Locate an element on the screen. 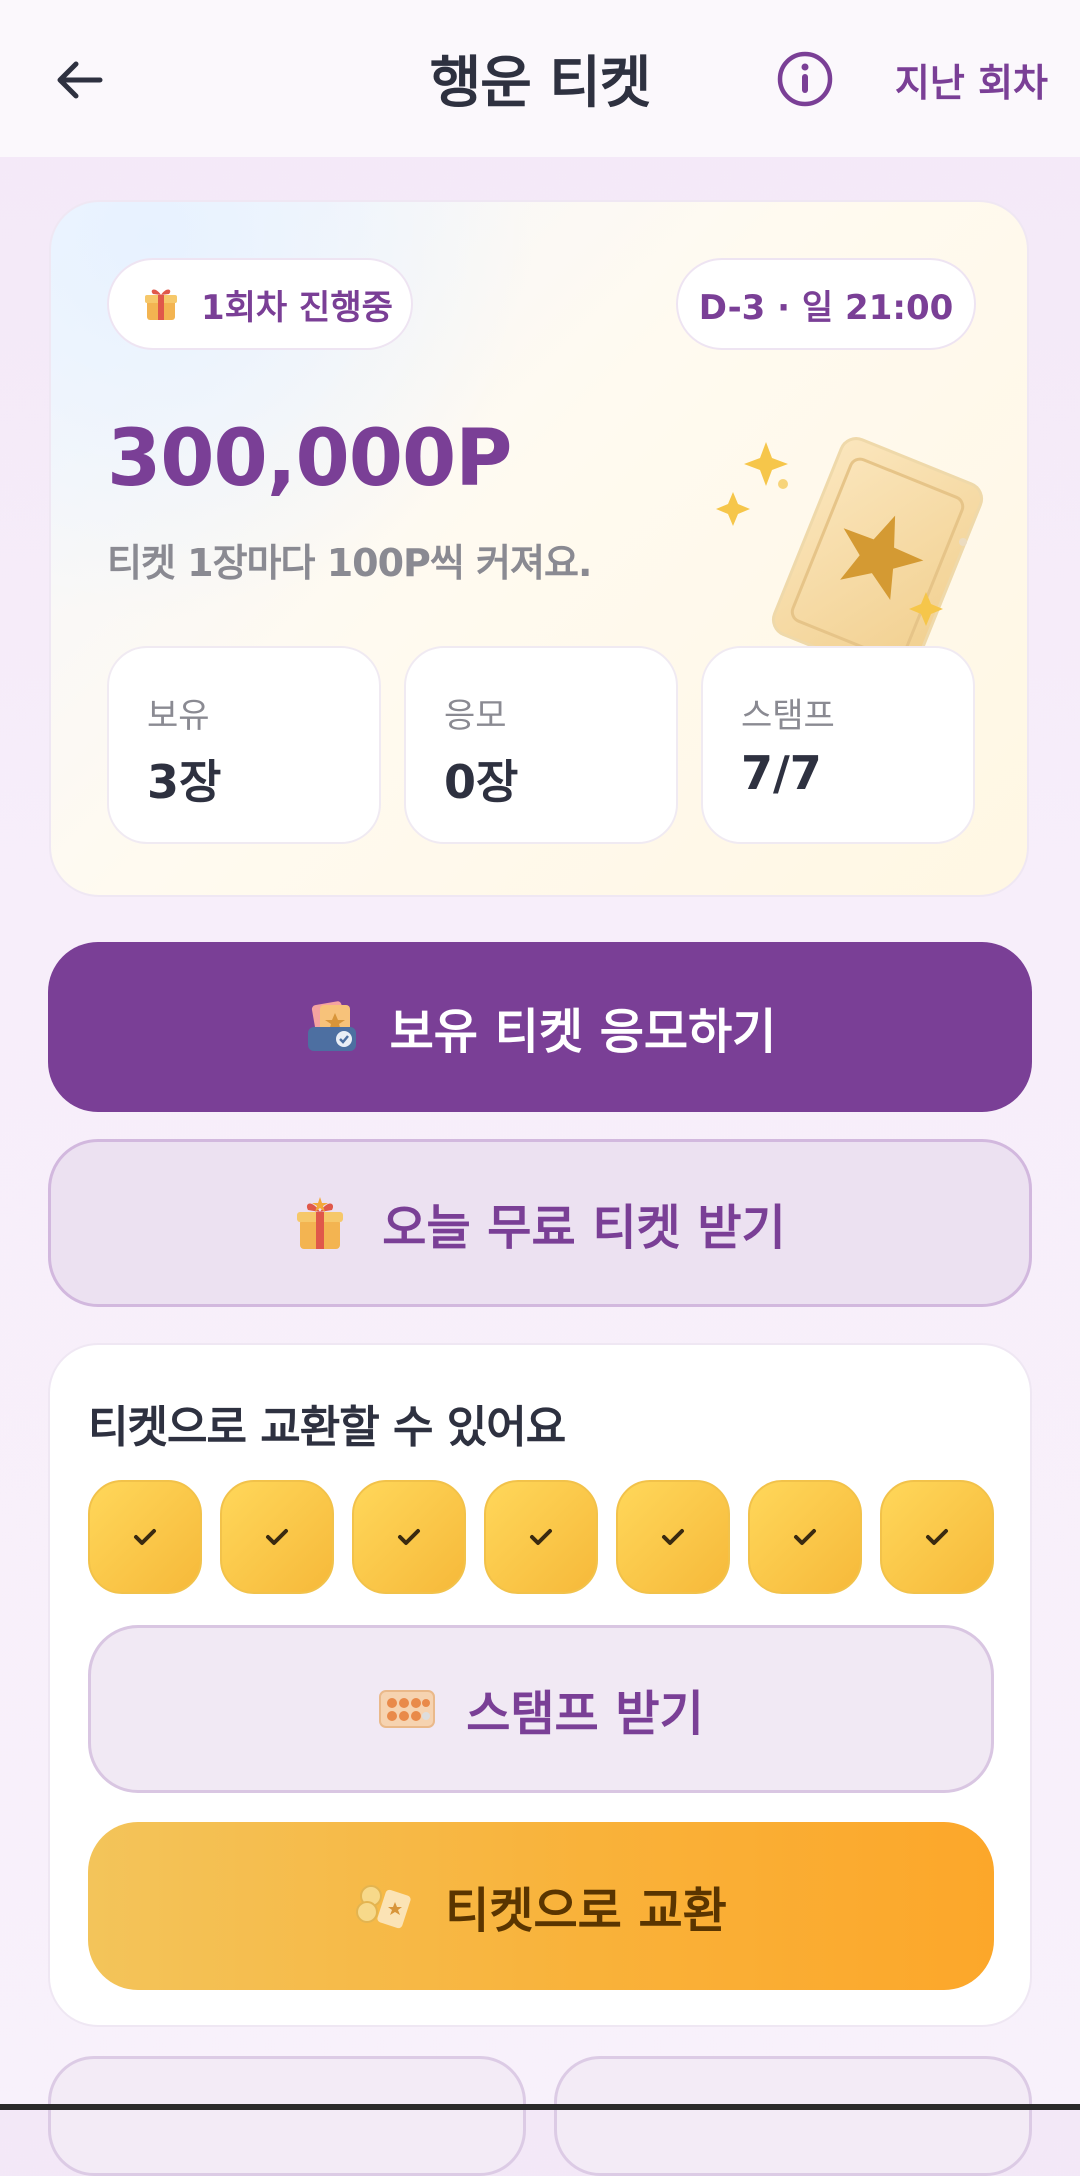 This screenshot has width=1080, height=2176. coin-ticket-icon is located at coordinates (383, 1907).